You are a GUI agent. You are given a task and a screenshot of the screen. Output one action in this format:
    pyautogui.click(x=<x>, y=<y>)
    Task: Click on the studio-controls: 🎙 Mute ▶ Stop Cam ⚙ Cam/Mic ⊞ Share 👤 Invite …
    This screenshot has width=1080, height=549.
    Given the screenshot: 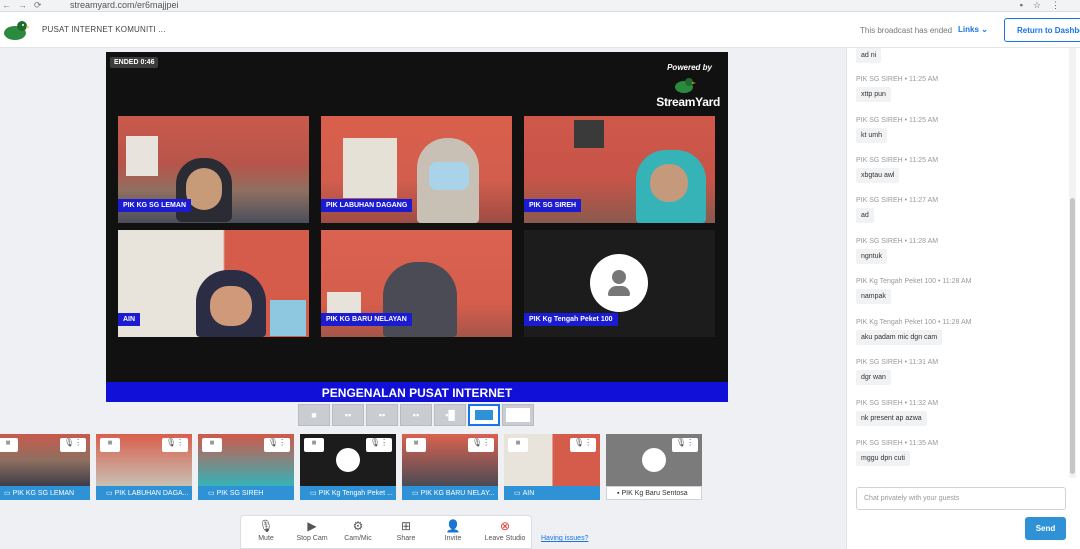 What is the action you would take?
    pyautogui.click(x=386, y=532)
    